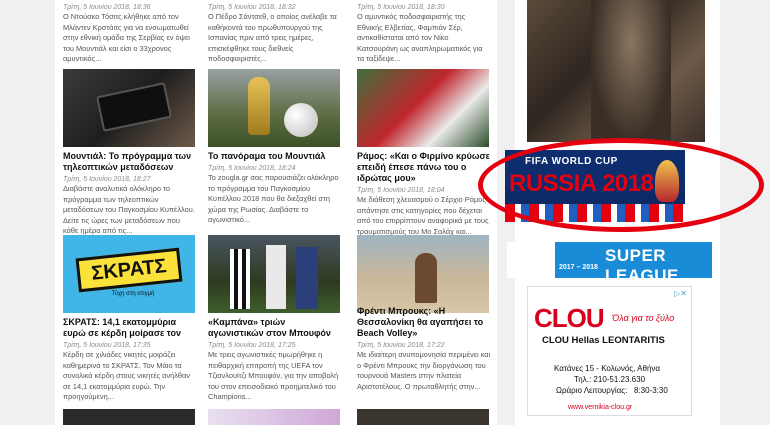 The width and height of the screenshot is (770, 425). I want to click on article-date: Τρίτη, 5 Ιουνίου 2018, 18:30, so click(401, 7).